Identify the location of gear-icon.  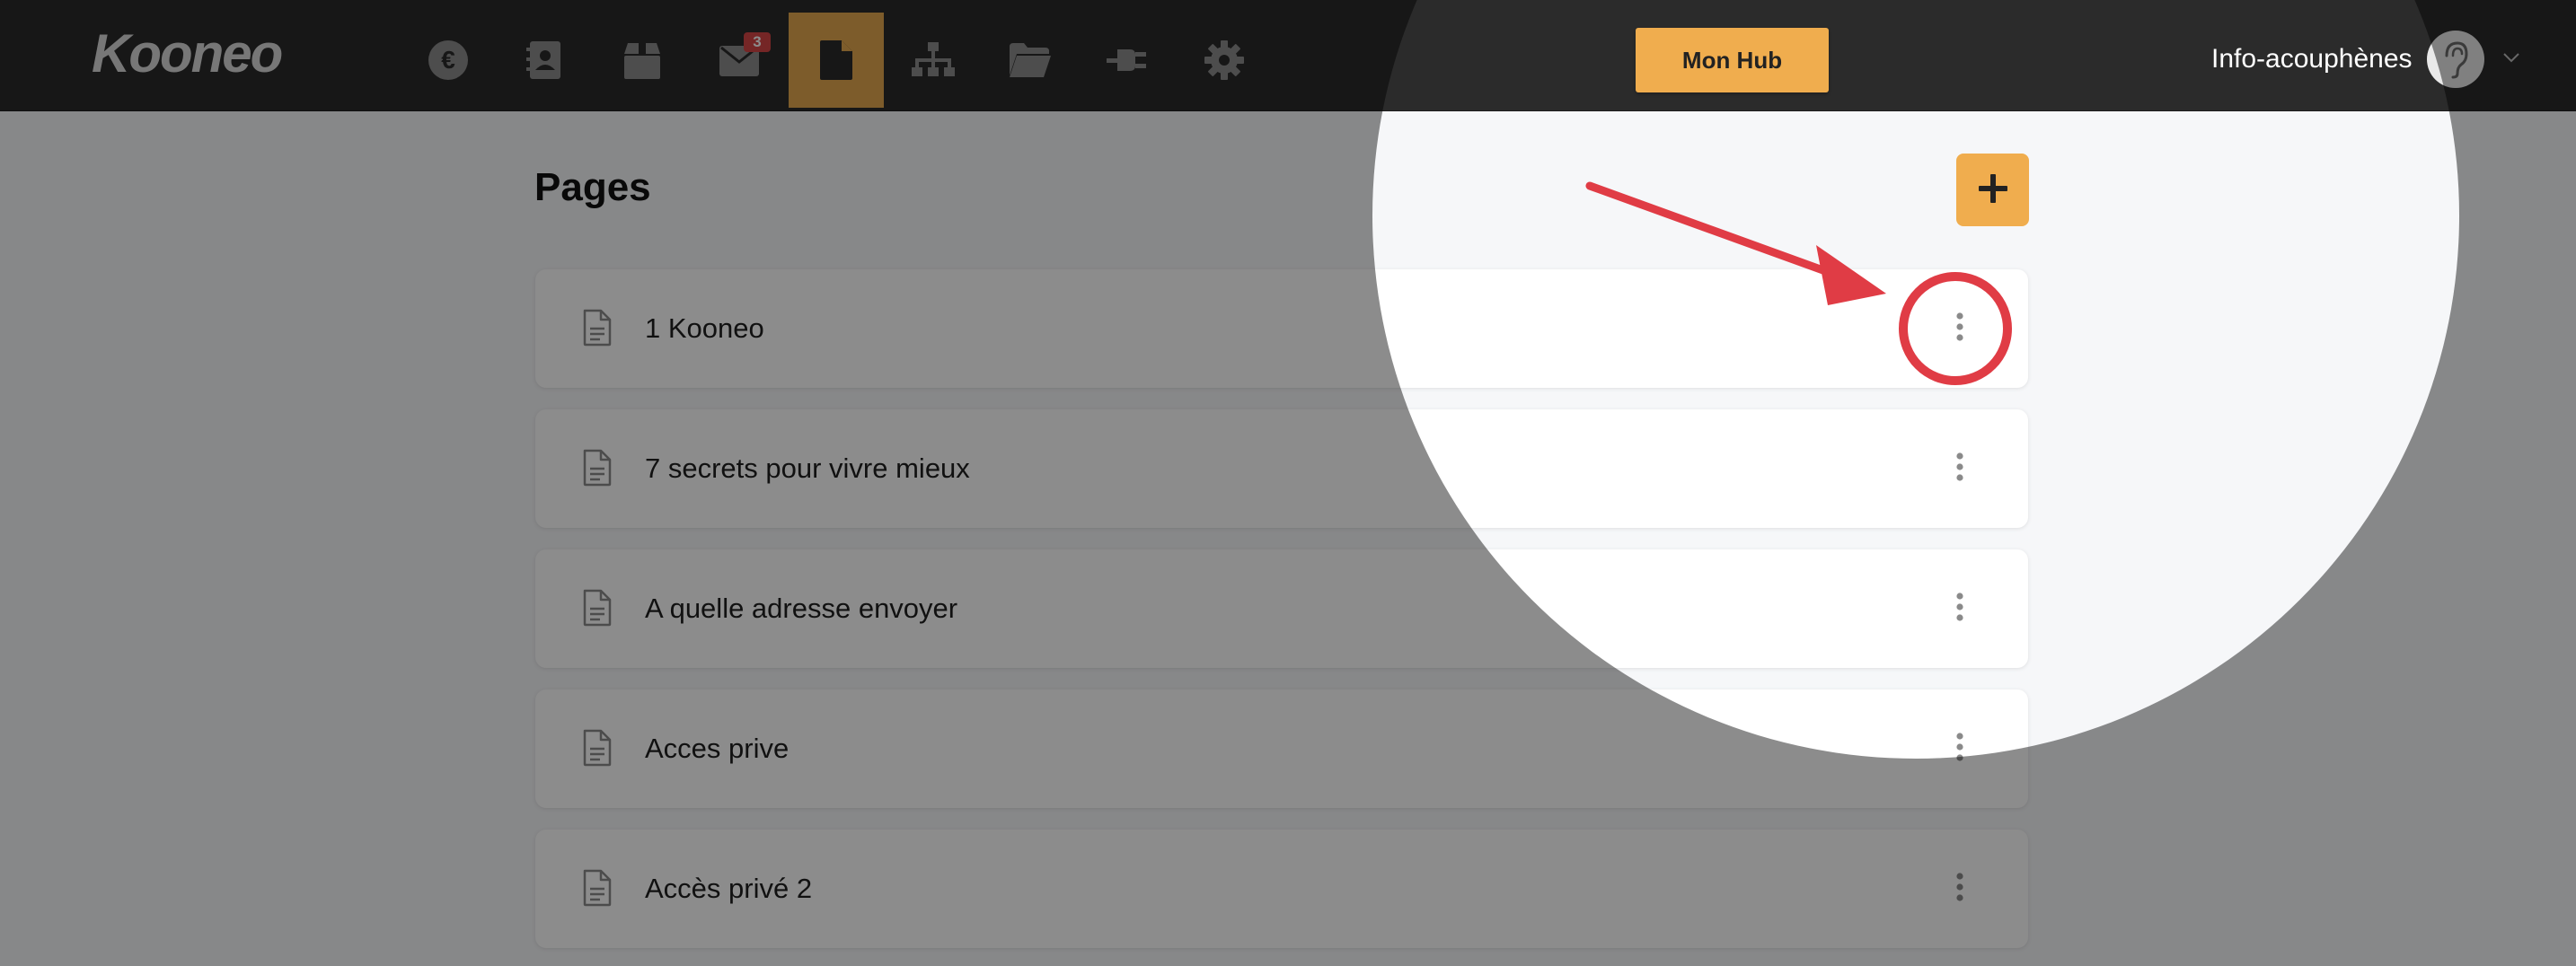
(1224, 60).